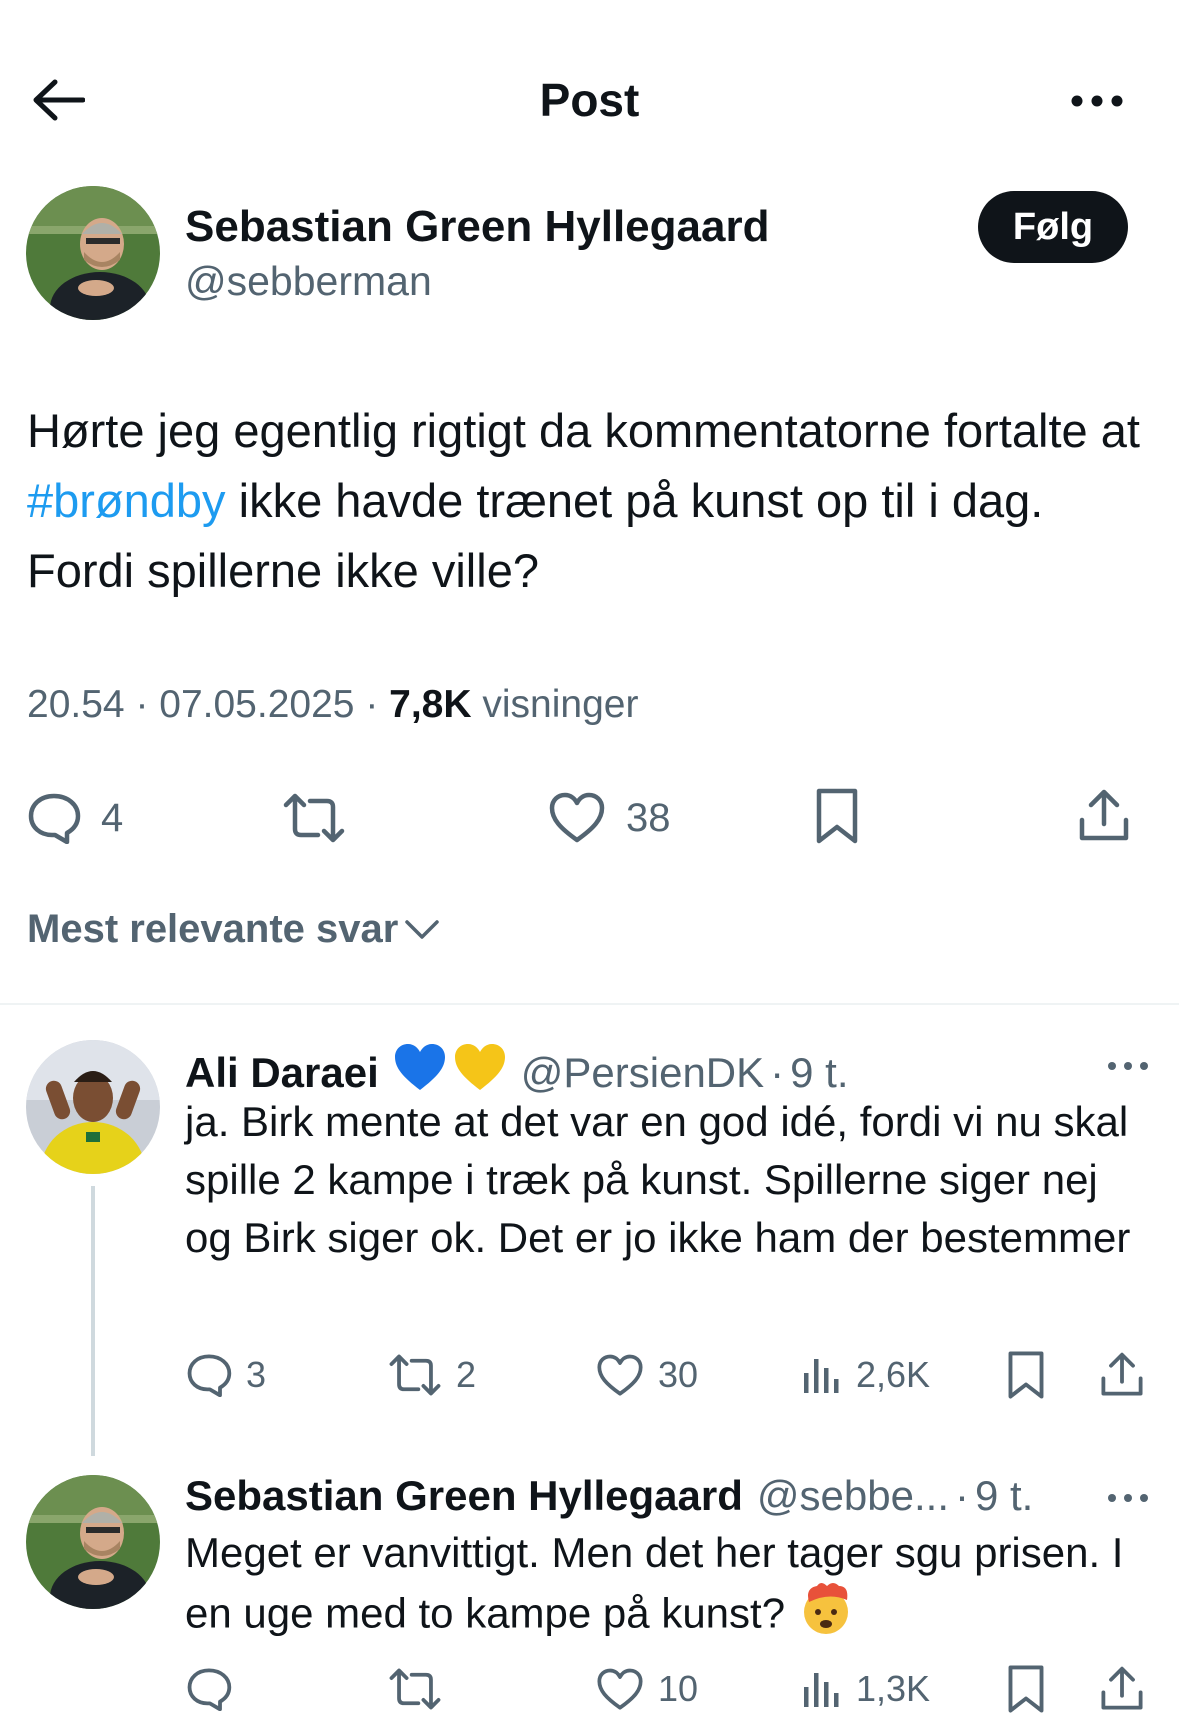 Image resolution: width=1179 pixels, height=1733 pixels. Describe the element at coordinates (308, 281) in the screenshot. I see `author-handle: @sebberman` at that location.